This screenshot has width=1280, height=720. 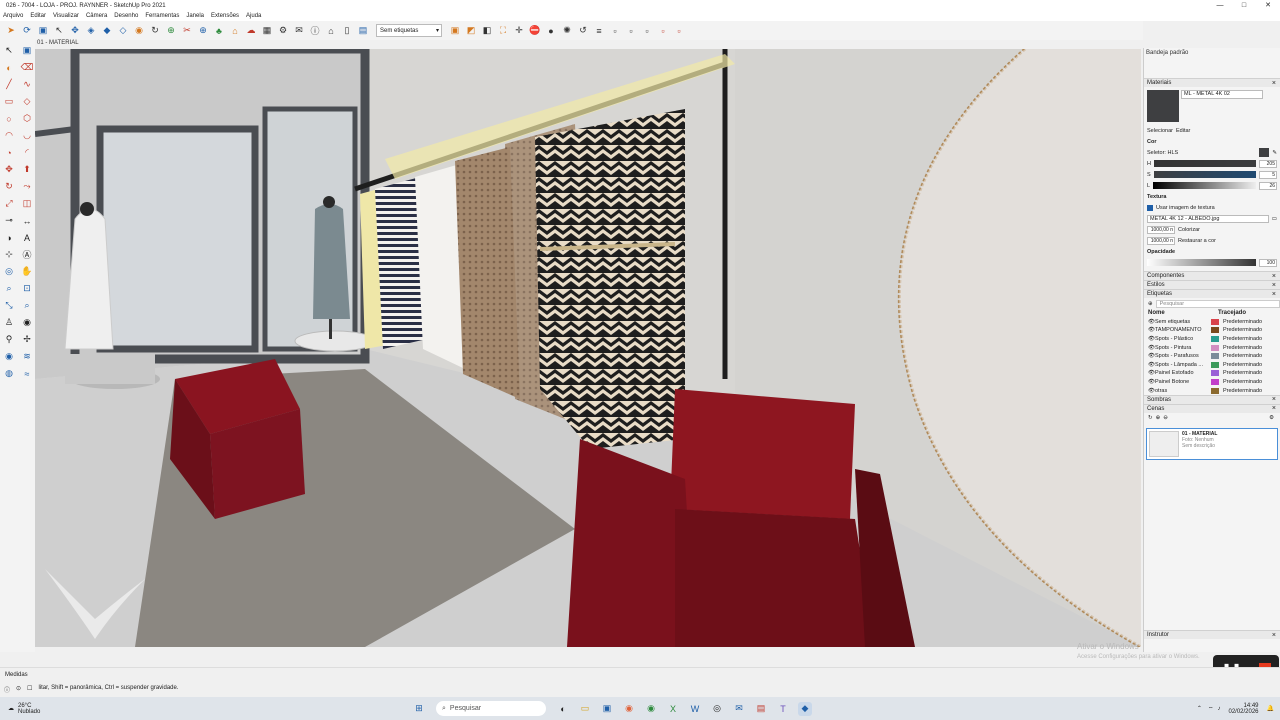 I want to click on tag-row: 👁 Painel Botone Predeterminado, so click(x=1212, y=382).